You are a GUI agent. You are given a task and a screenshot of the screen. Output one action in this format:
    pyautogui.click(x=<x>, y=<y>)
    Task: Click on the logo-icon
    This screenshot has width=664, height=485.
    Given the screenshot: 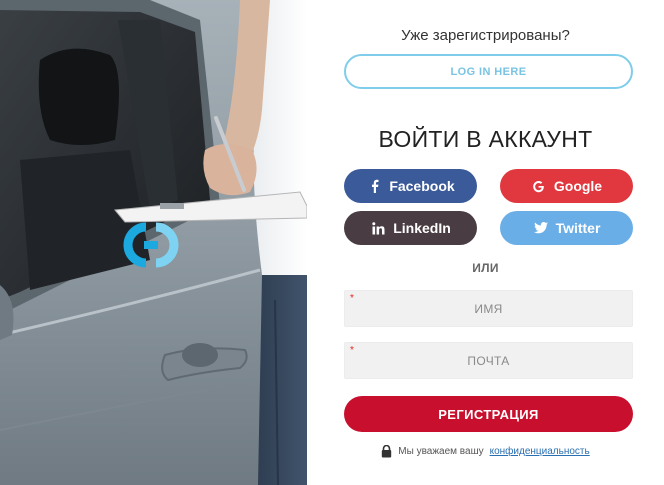 What is the action you would take?
    pyautogui.click(x=151, y=245)
    